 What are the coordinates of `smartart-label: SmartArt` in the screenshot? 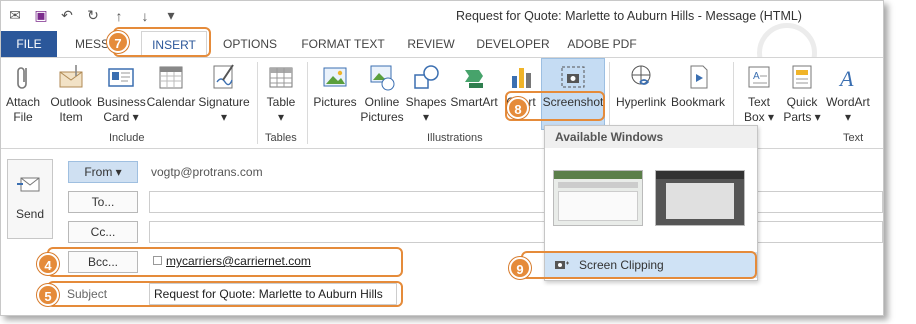 It's located at (474, 102).